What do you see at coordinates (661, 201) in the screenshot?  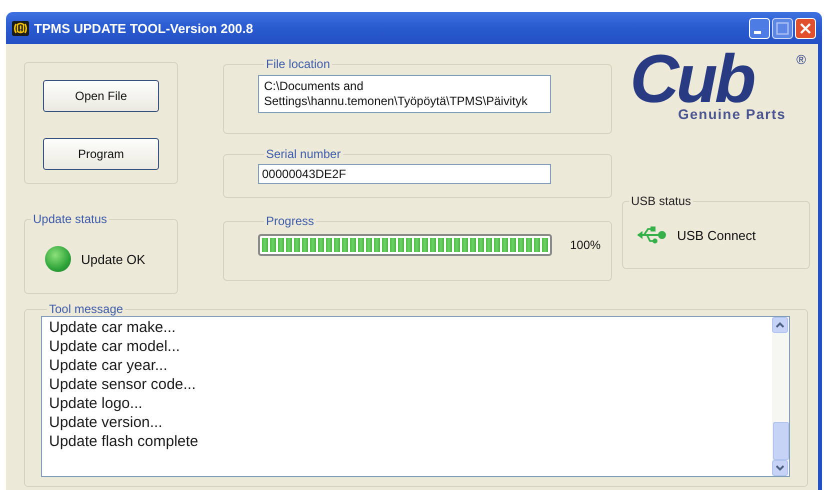 I see `group-label: USB status` at bounding box center [661, 201].